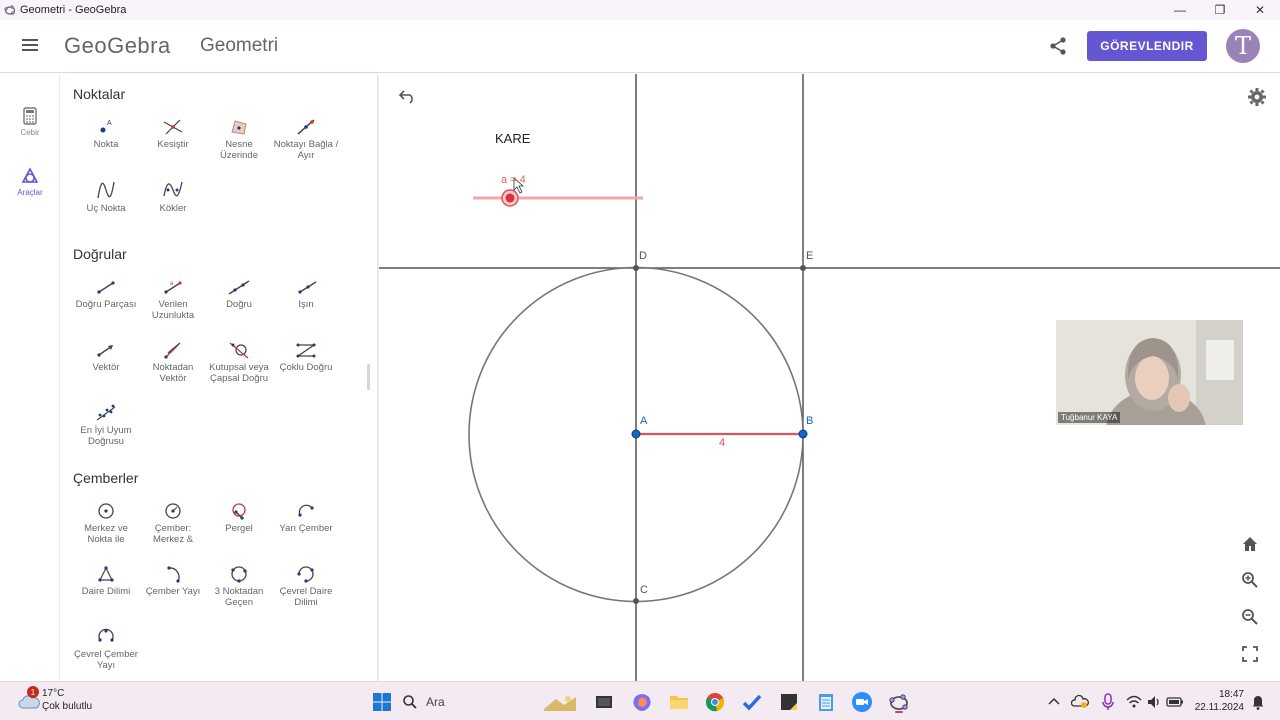 This screenshot has width=1280, height=720. What do you see at coordinates (1108, 702) in the screenshot?
I see `microphone-icon` at bounding box center [1108, 702].